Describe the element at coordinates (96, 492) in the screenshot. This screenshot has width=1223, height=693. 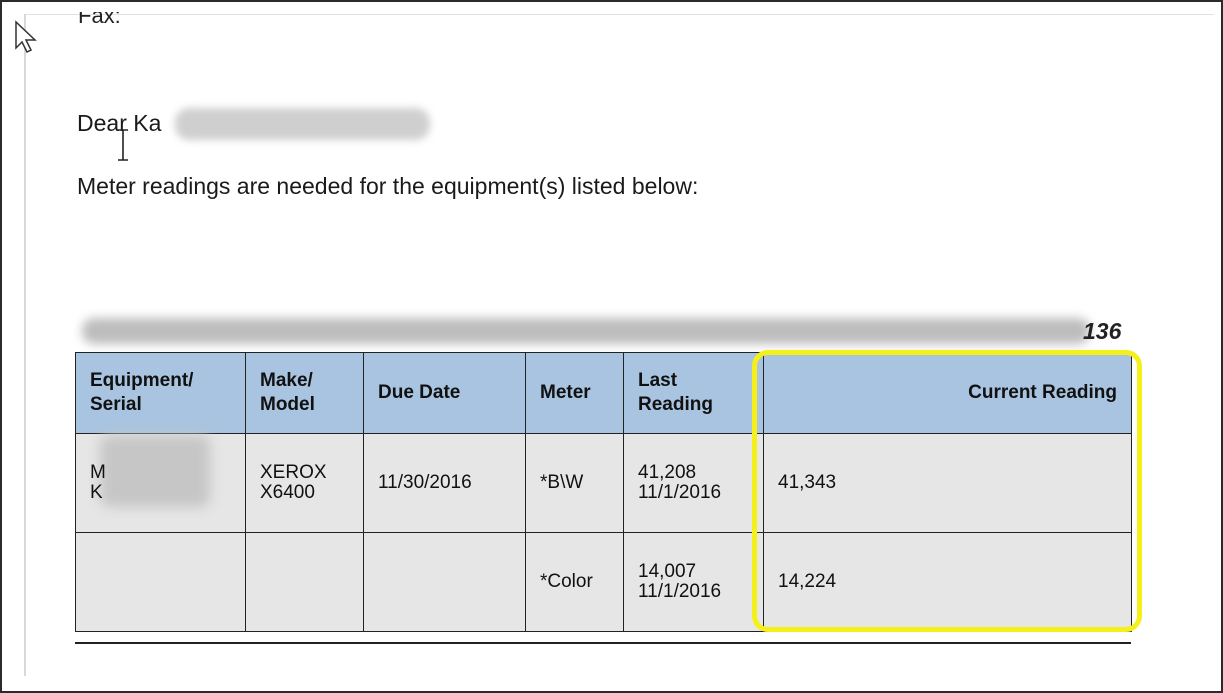
I see `serial-line-2: K` at that location.